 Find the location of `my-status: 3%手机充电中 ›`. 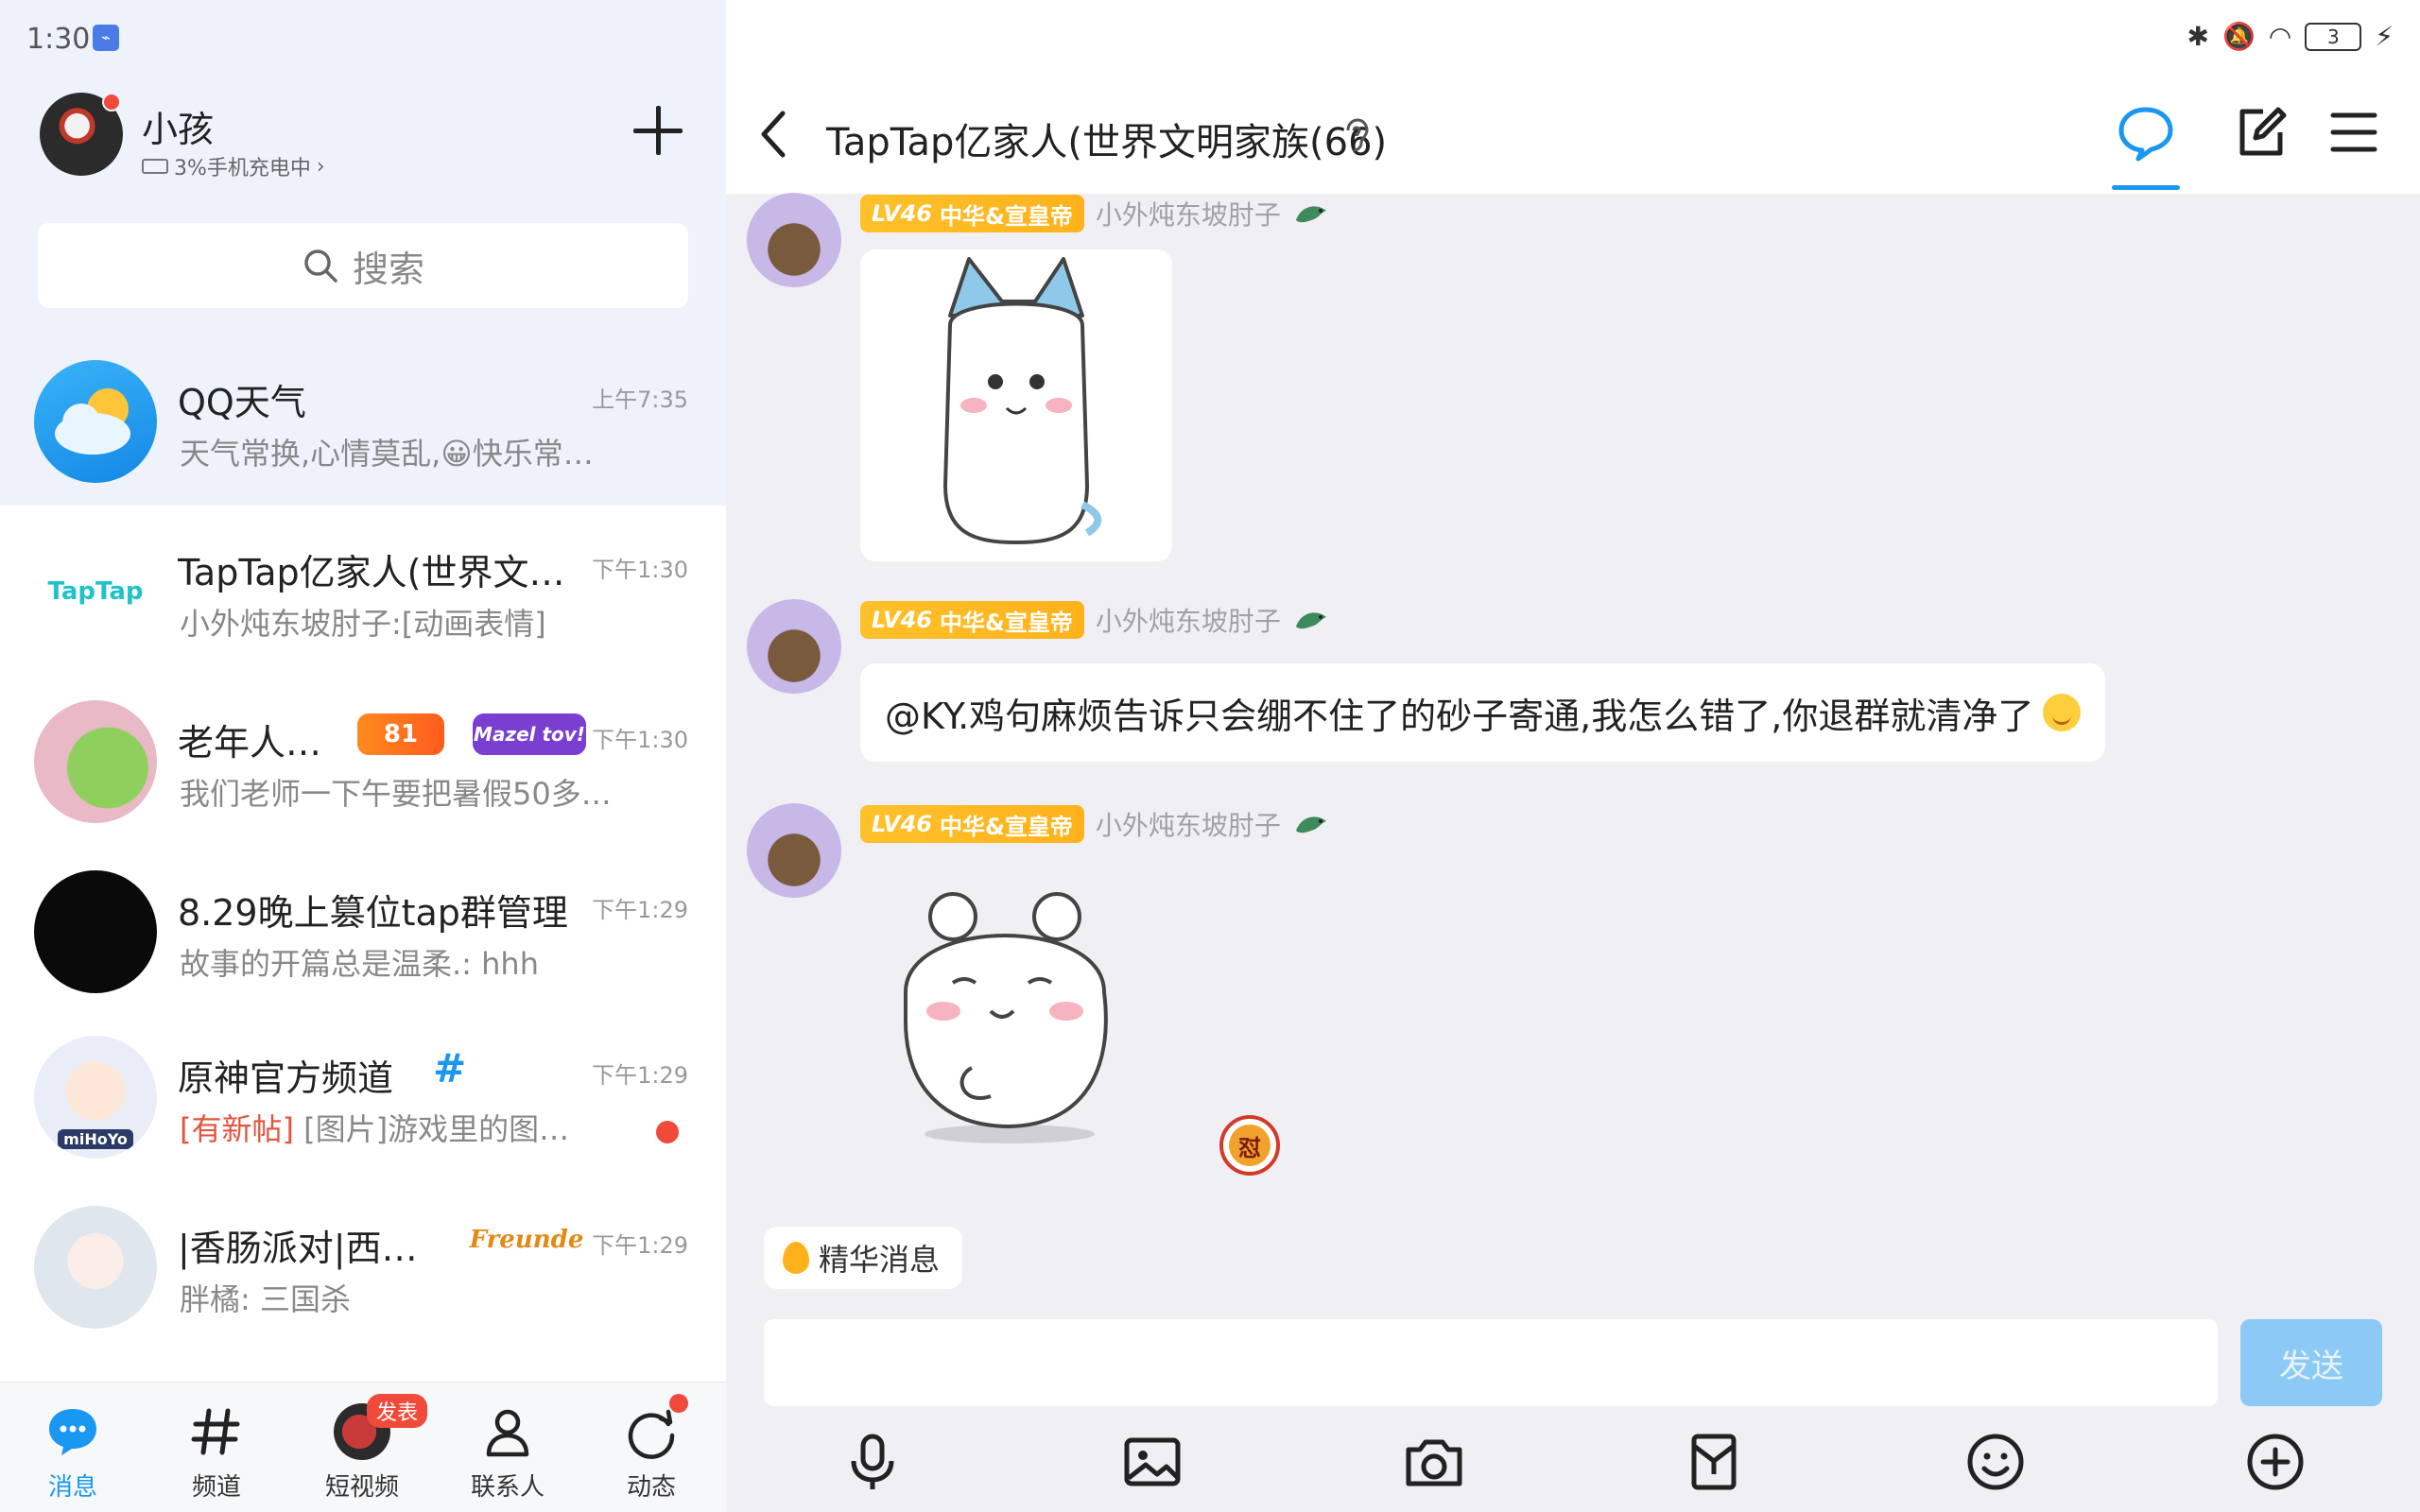

my-status: 3%手机充电中 › is located at coordinates (234, 166).